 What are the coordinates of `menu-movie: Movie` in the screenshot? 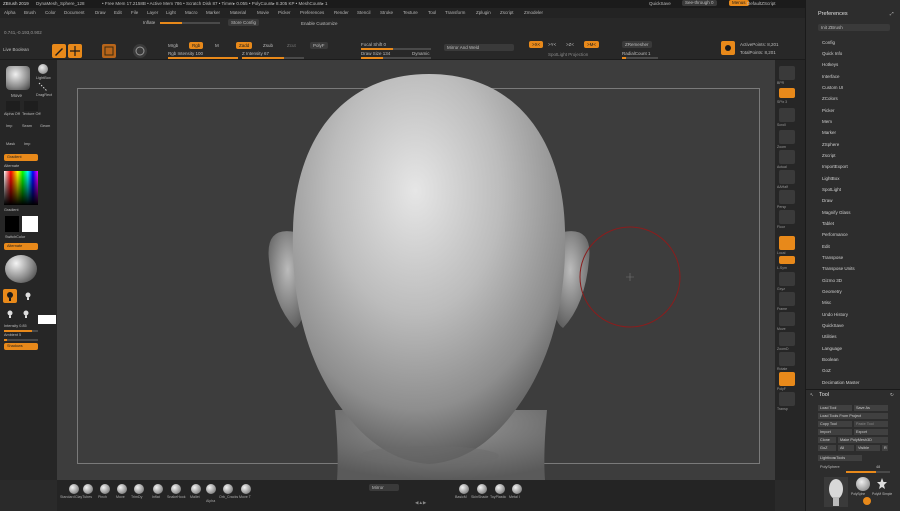 It's located at (263, 13).